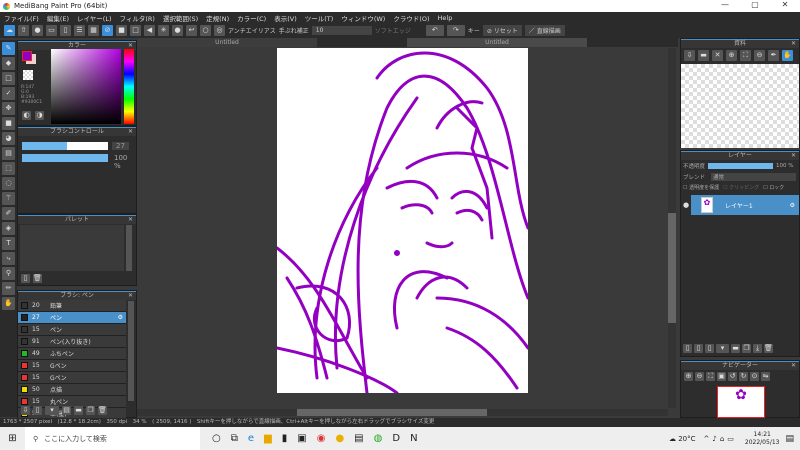 The width and height of the screenshot is (800, 450). I want to click on menu-item-9: ウィンドウ(W), so click(363, 18).